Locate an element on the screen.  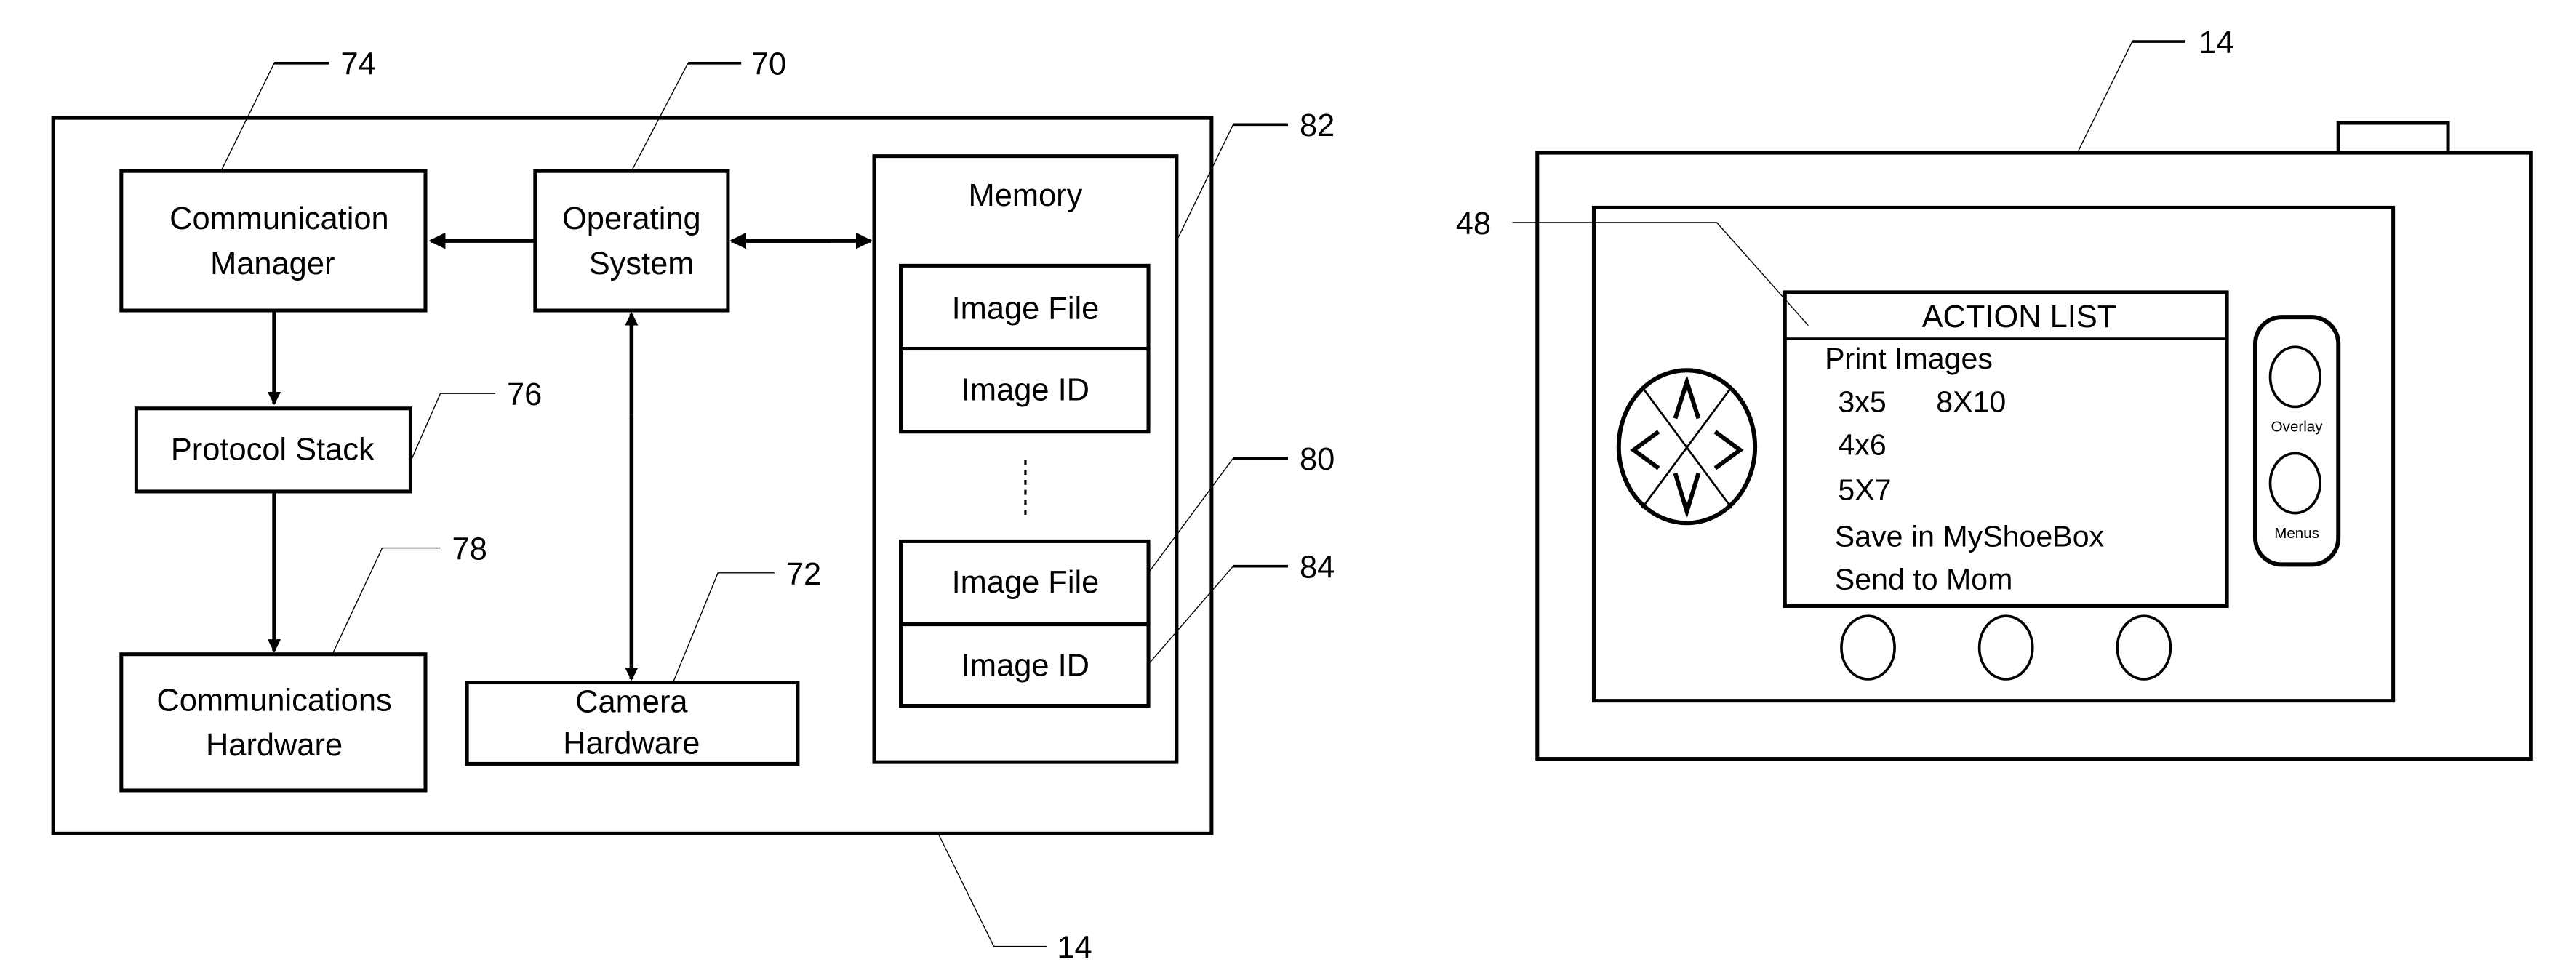
ref-72: 72 is located at coordinates (803, 574).